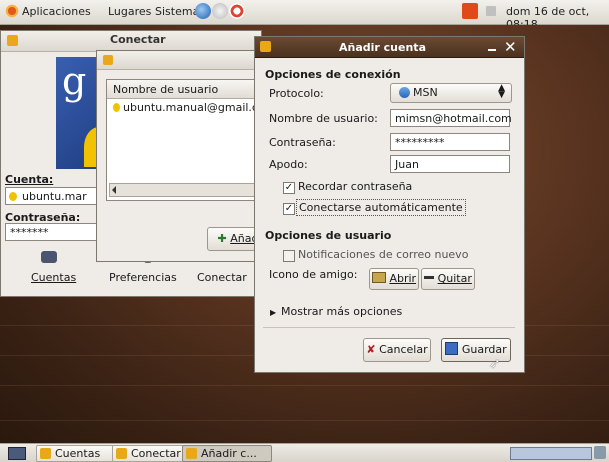 This screenshot has height=462, width=609. What do you see at coordinates (420, 142) in the screenshot?
I see `password-value: *********` at bounding box center [420, 142].